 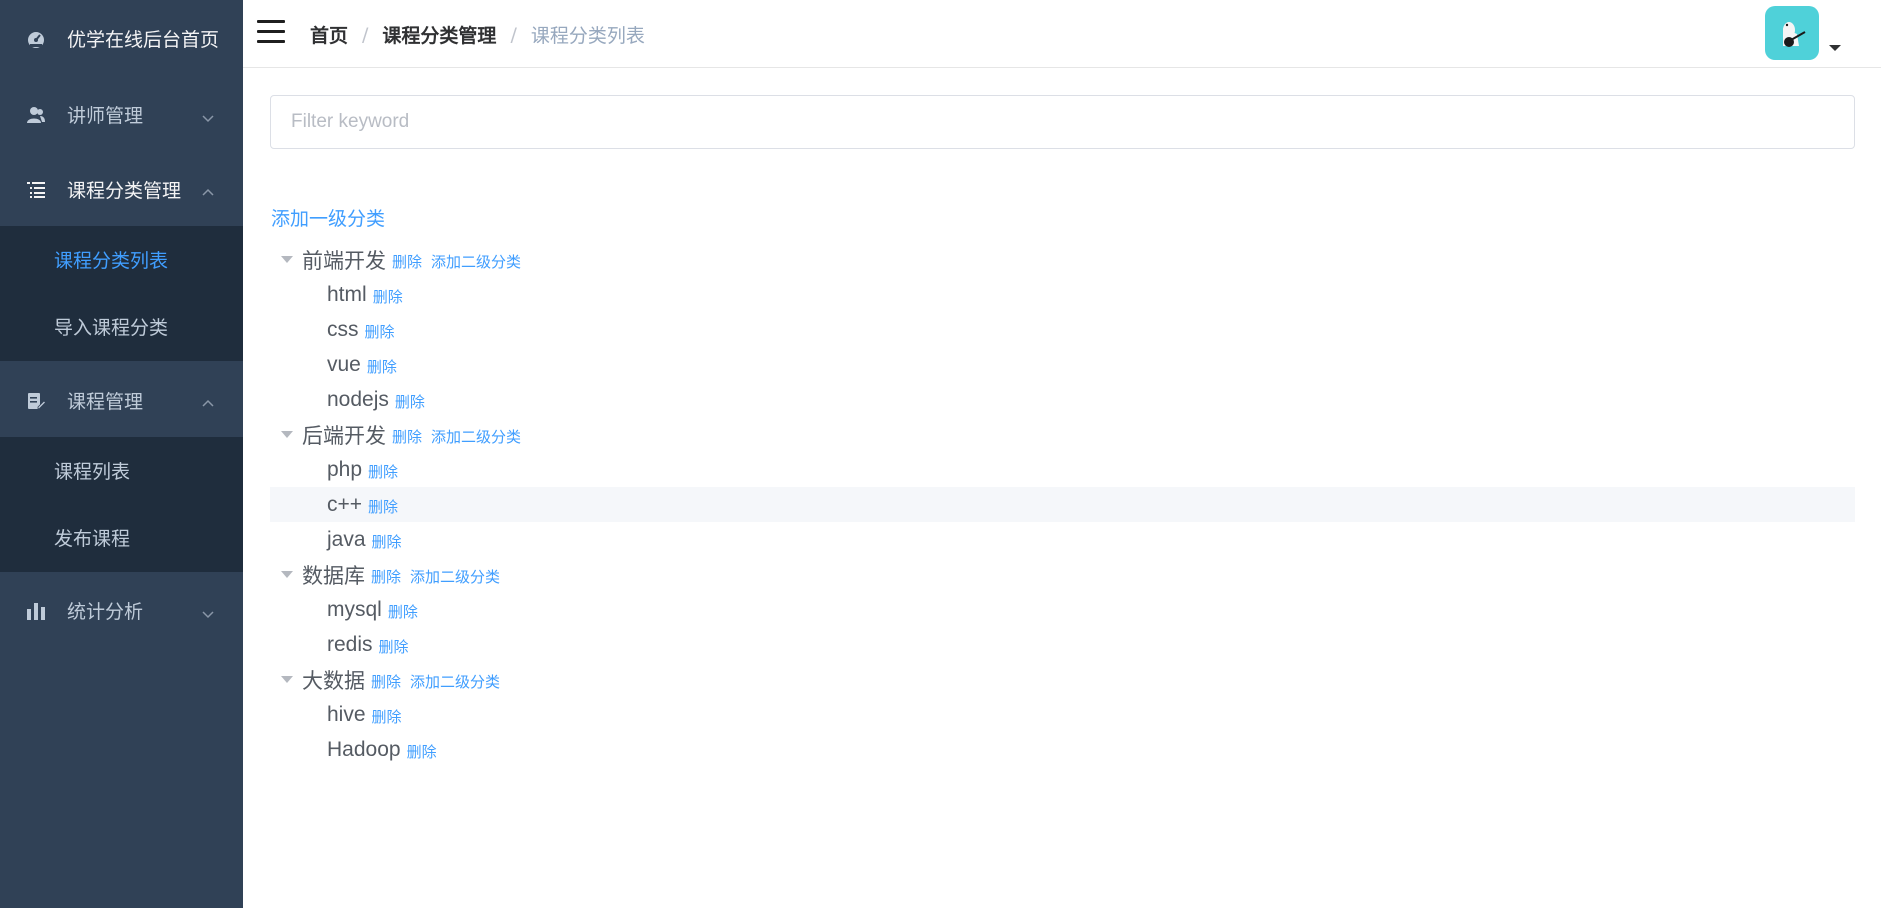 What do you see at coordinates (587, 36) in the screenshot?
I see `breadcrumb-current: 课程分类列表` at bounding box center [587, 36].